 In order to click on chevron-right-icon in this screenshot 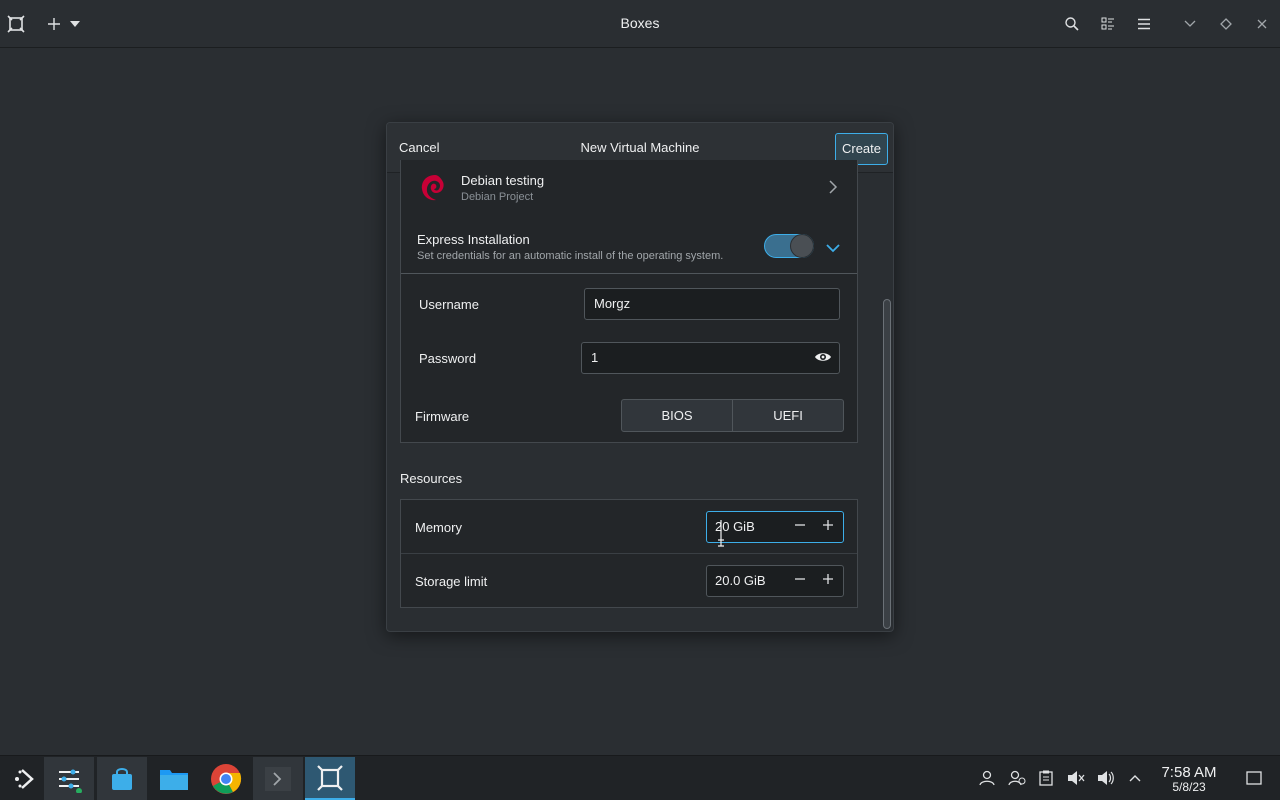, I will do `click(833, 189)`.